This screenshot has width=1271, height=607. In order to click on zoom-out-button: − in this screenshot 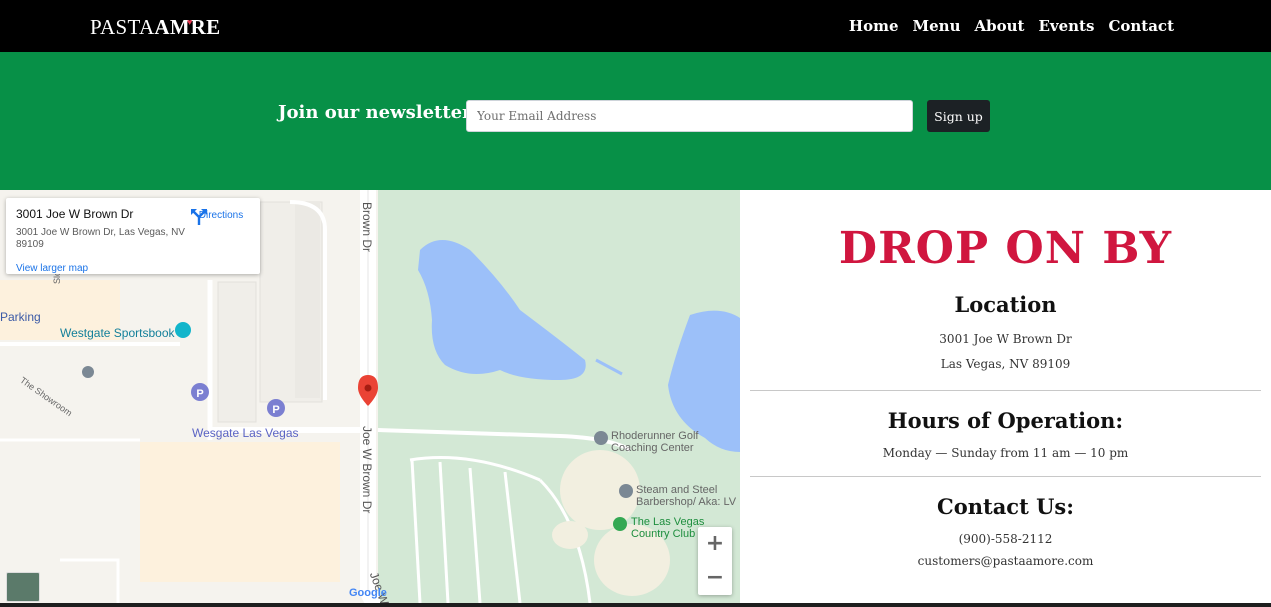, I will do `click(715, 578)`.